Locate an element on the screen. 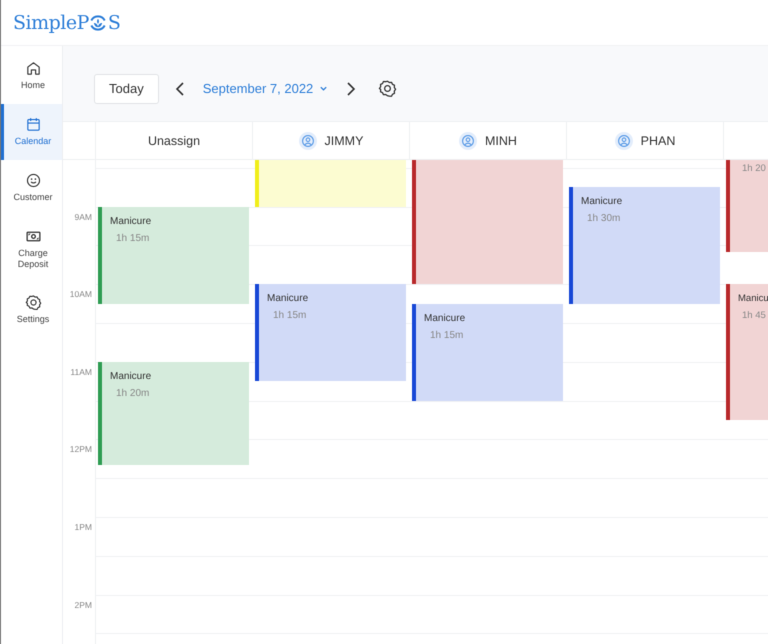 The height and width of the screenshot is (644, 768). appointment-card: Manicure 1h 20m is located at coordinates (173, 414).